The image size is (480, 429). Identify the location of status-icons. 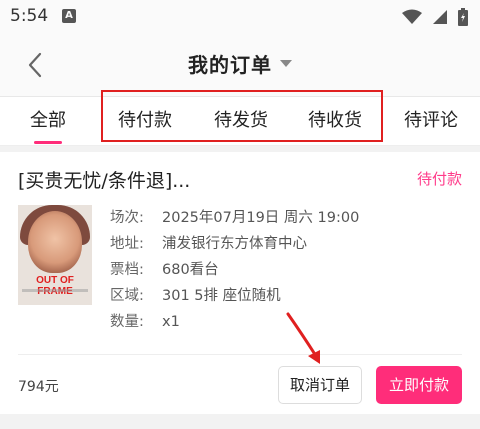
(435, 17).